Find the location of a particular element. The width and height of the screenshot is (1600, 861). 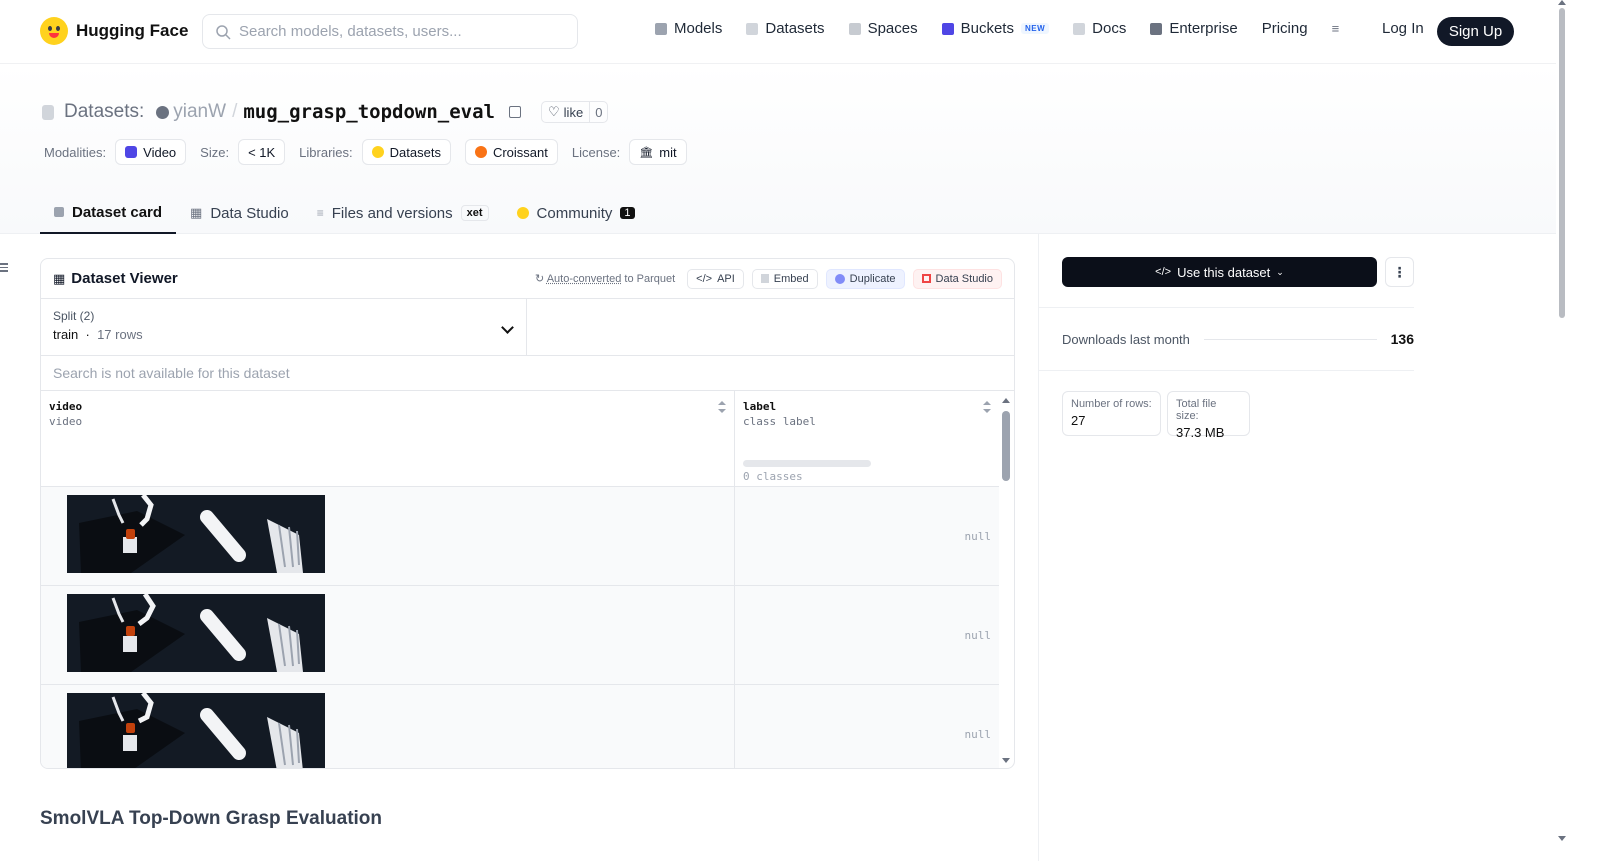

viewer-title: Dataset Viewer is located at coordinates (124, 278).